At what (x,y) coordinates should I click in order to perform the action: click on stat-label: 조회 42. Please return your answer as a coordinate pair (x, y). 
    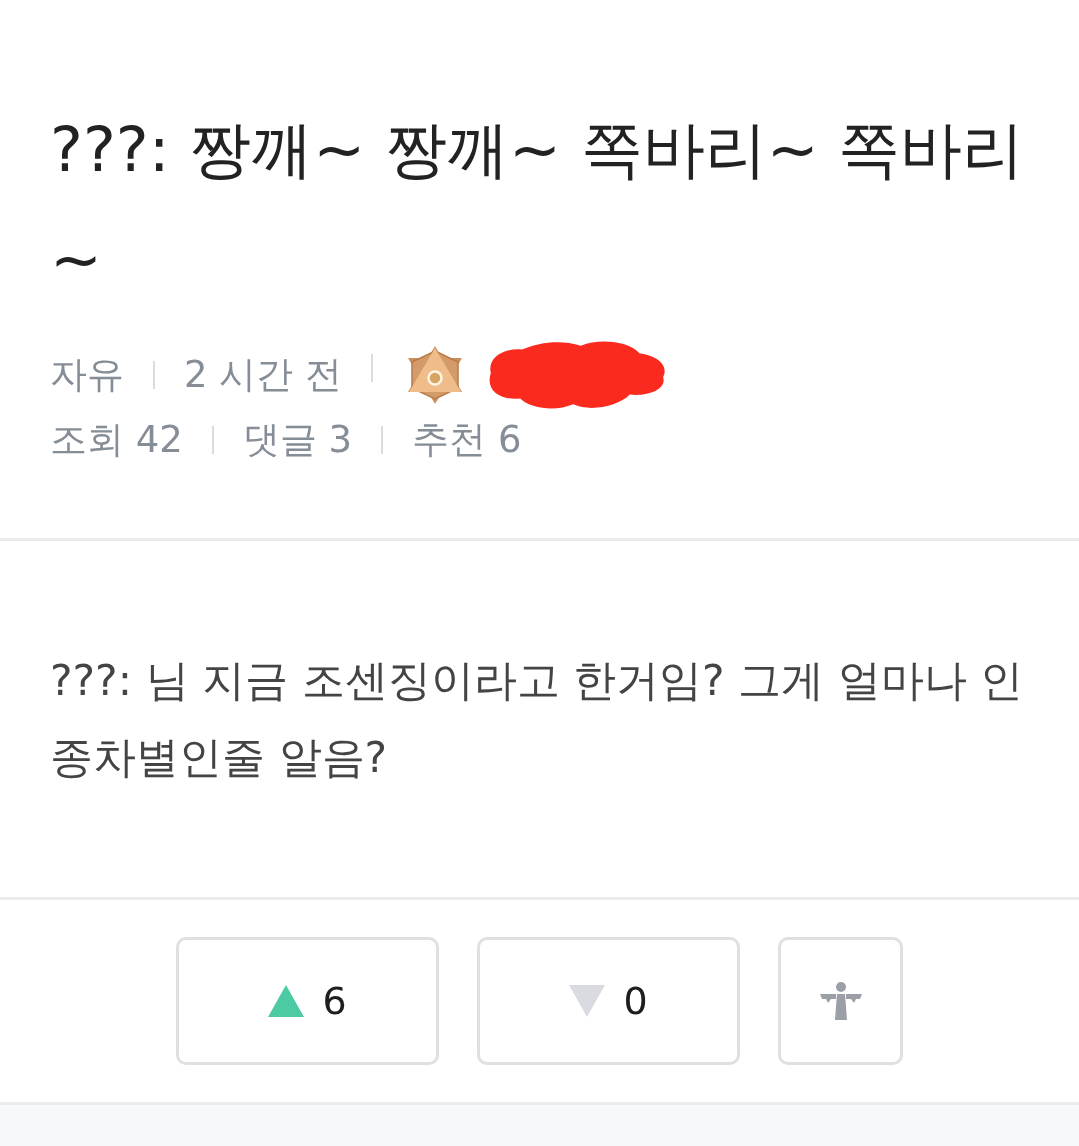
    Looking at the image, I should click on (116, 439).